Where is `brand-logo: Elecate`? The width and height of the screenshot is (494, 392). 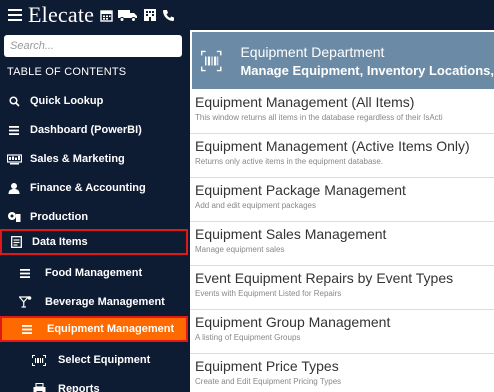 brand-logo: Elecate is located at coordinates (61, 14).